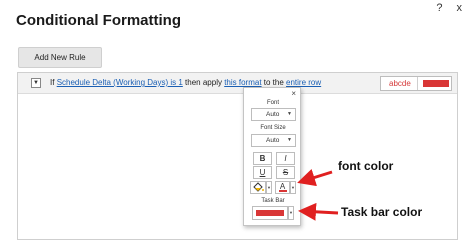 The height and width of the screenshot is (240, 474). Describe the element at coordinates (318, 194) in the screenshot. I see `annotation-arrows` at that location.